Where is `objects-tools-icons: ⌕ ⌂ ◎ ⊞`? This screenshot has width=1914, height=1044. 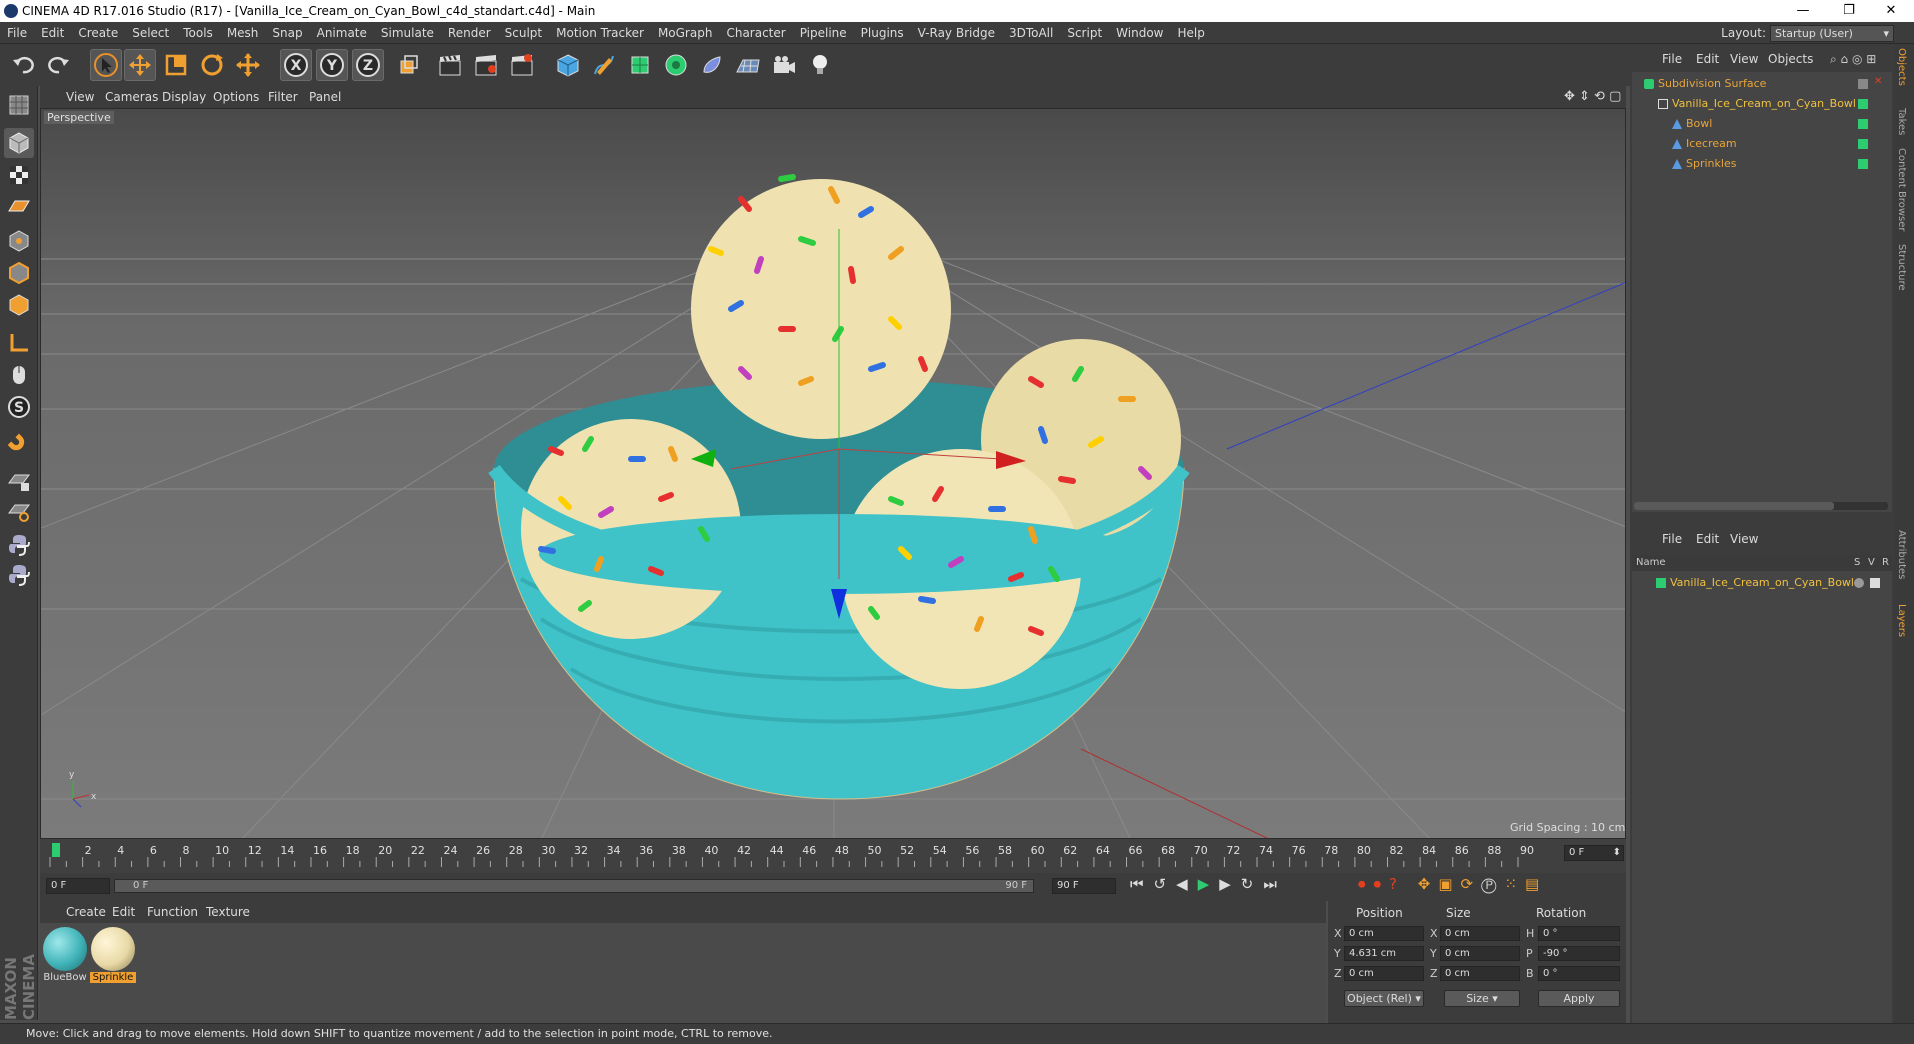 objects-tools-icons: ⌕ ⌂ ◎ ⊞ is located at coordinates (1853, 59).